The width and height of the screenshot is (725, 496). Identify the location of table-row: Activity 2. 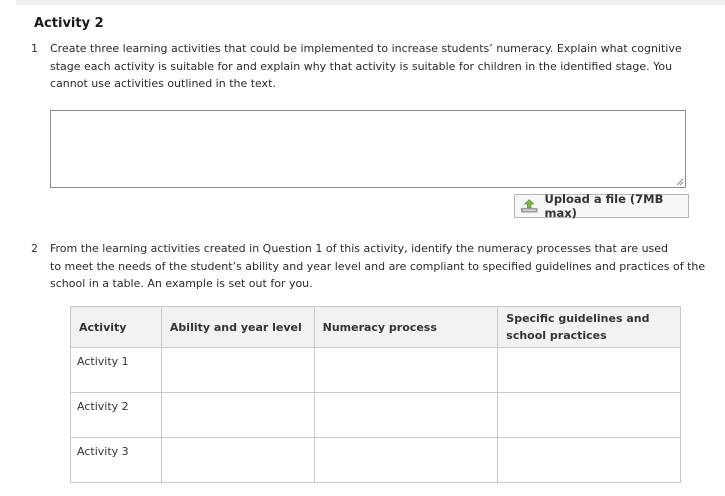
(375, 415).